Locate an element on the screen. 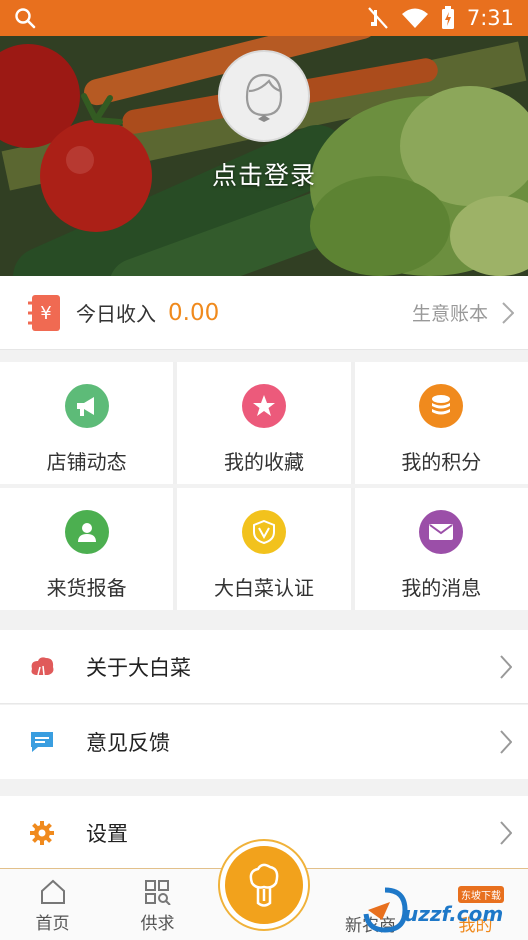  grid-item-label: 店铺动态 is located at coordinates (86, 462).